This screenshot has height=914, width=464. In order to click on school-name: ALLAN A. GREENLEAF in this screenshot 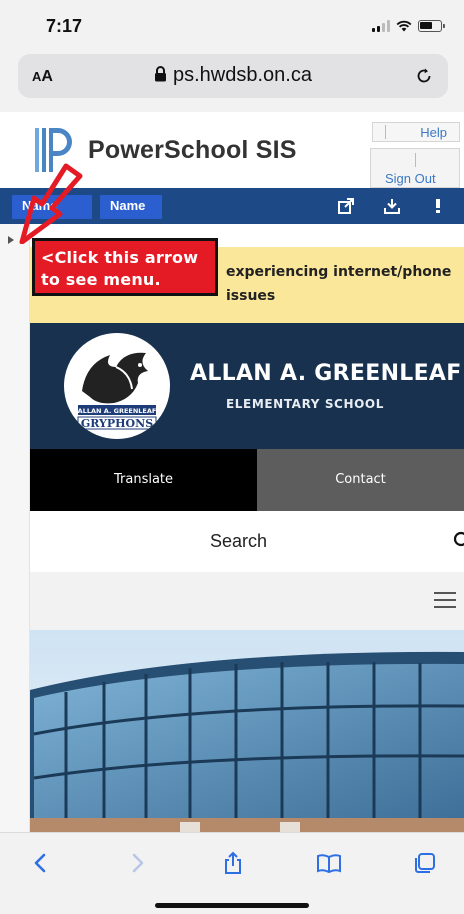, I will do `click(326, 373)`.